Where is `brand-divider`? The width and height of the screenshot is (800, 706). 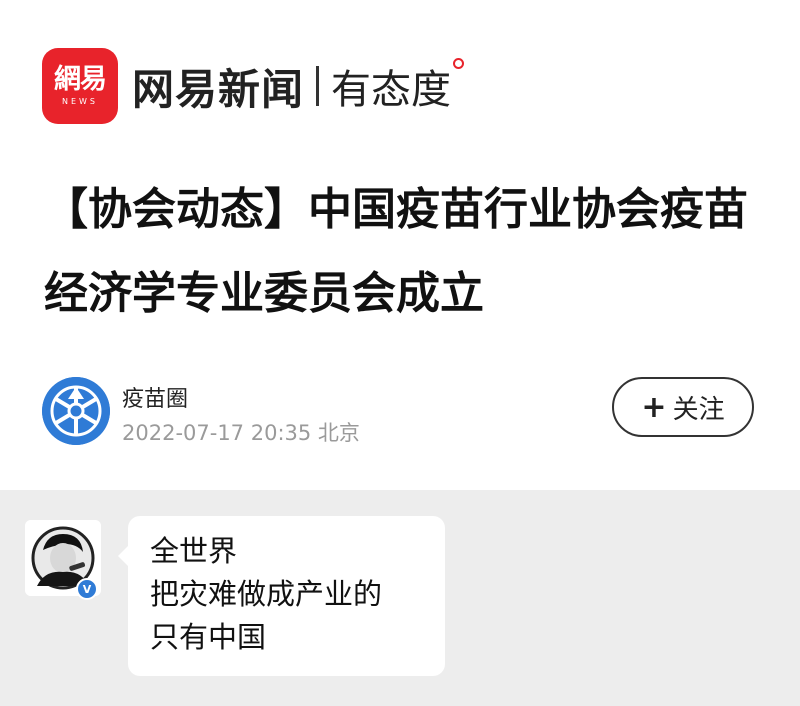
brand-divider is located at coordinates (318, 86).